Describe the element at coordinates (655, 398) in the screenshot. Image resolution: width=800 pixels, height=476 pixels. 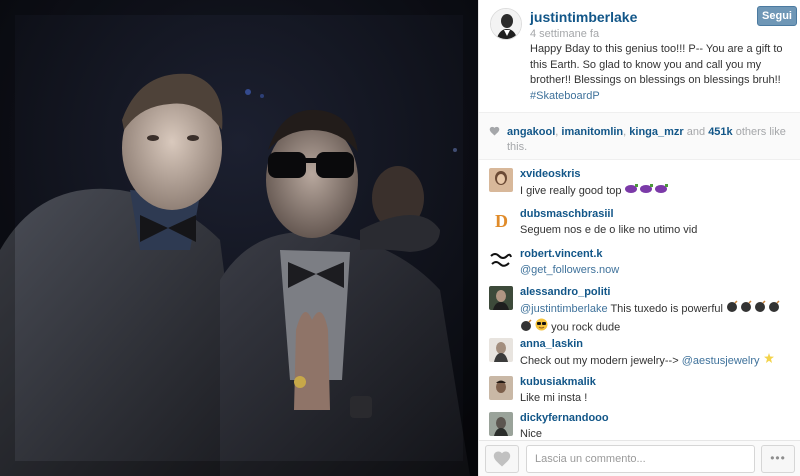
I see `comment-text: Like mi insta !` at that location.